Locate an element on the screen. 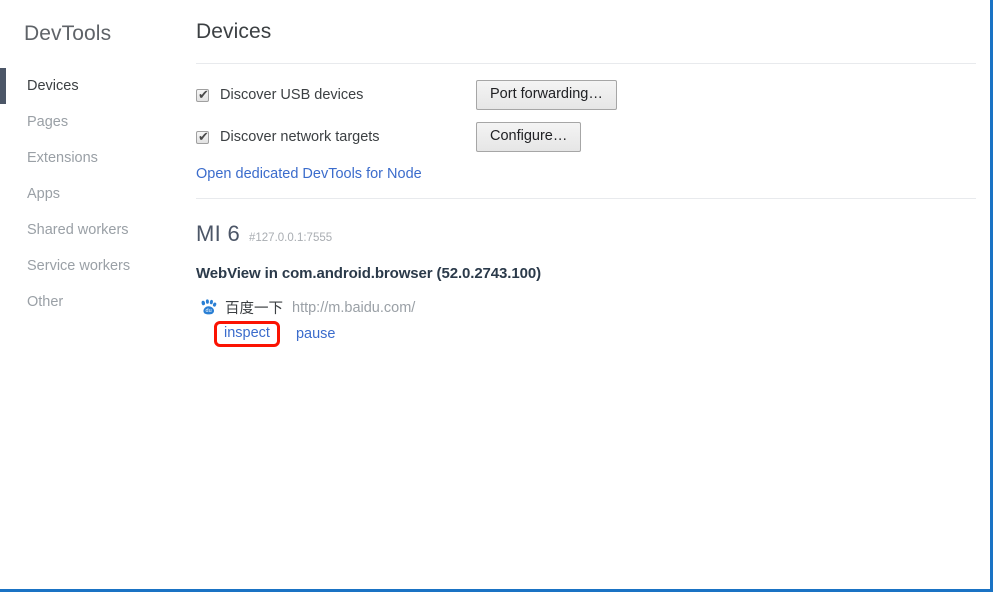 The width and height of the screenshot is (993, 592). selected-indicator is located at coordinates (3, 86).